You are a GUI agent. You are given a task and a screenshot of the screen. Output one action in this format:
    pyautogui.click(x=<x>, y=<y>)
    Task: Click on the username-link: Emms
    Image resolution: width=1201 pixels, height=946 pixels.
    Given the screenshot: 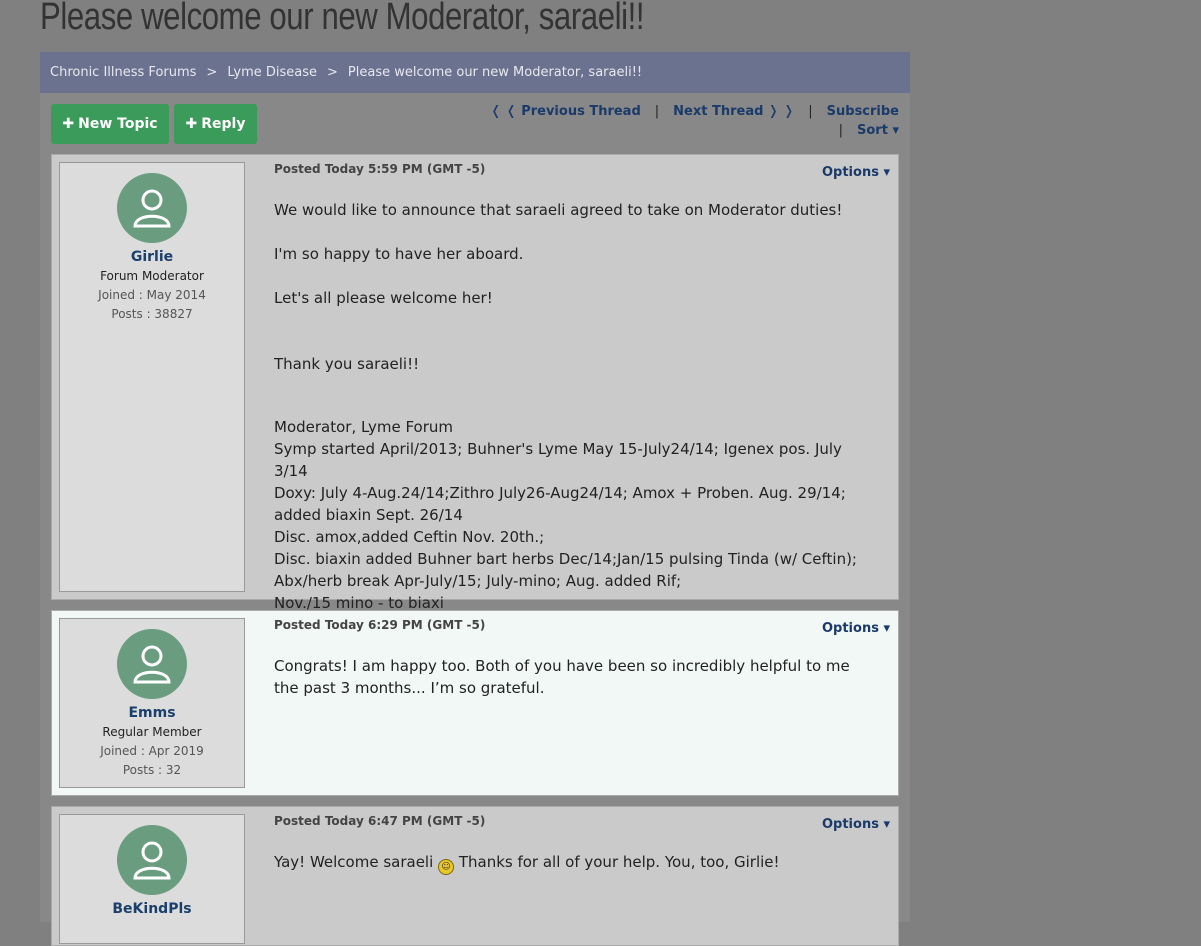 What is the action you would take?
    pyautogui.click(x=152, y=713)
    